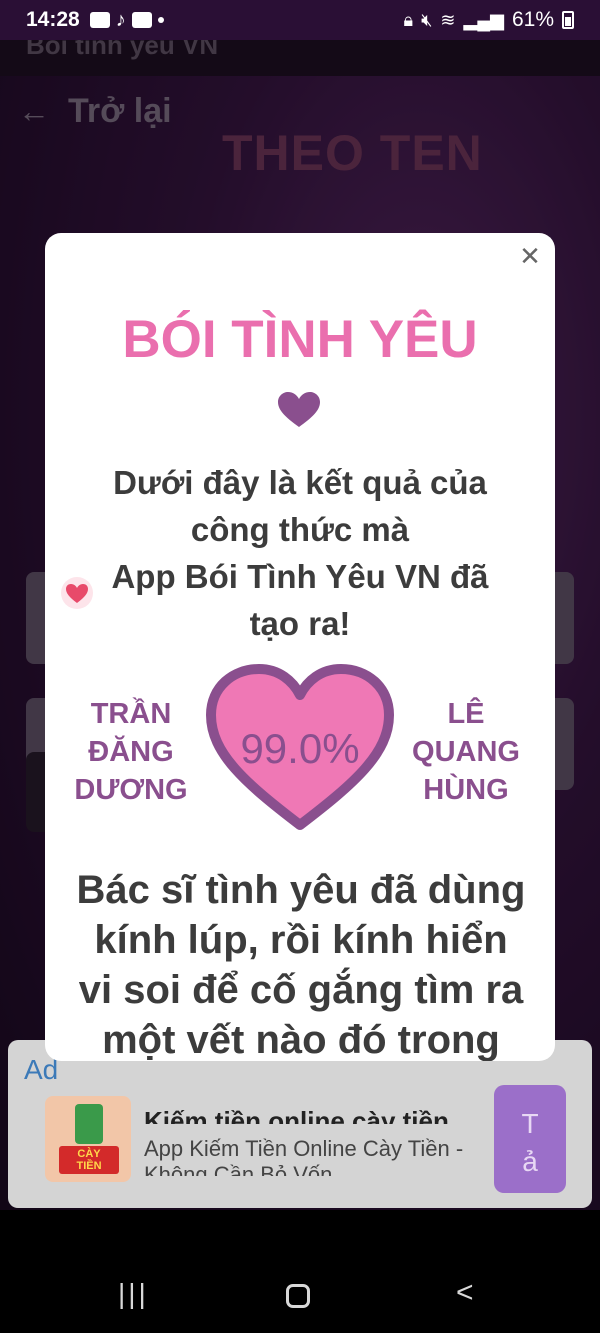 This screenshot has width=600, height=1333. I want to click on notification-icons: ♪, so click(126, 20).